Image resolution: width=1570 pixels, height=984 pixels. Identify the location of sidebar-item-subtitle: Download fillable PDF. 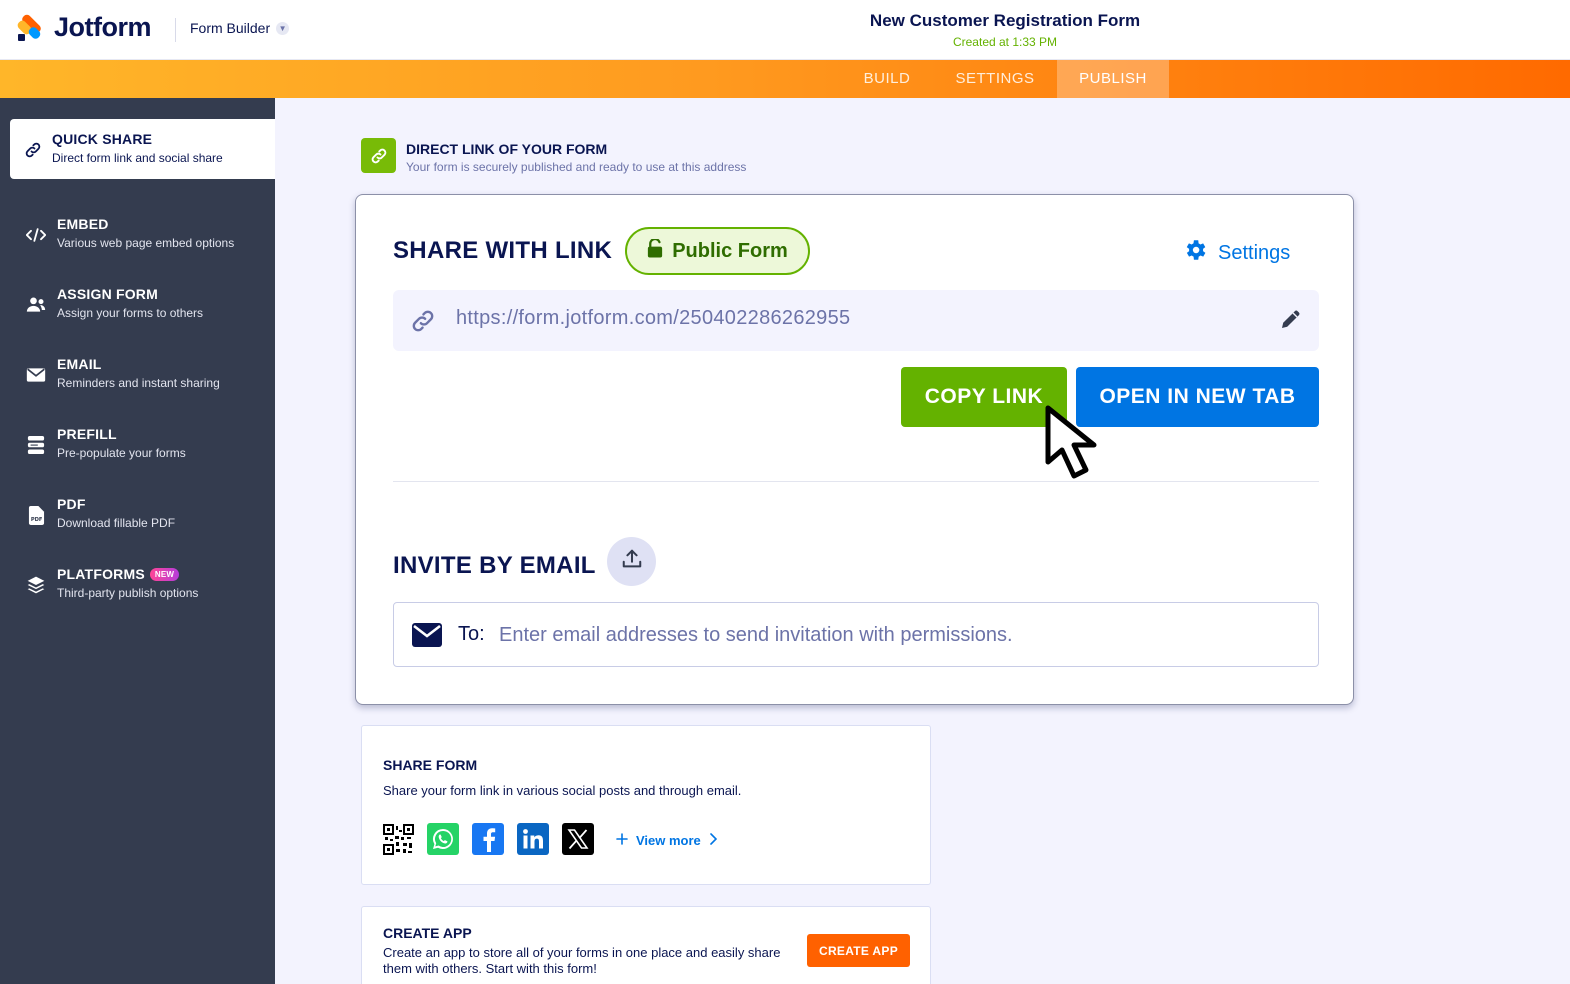
(116, 523).